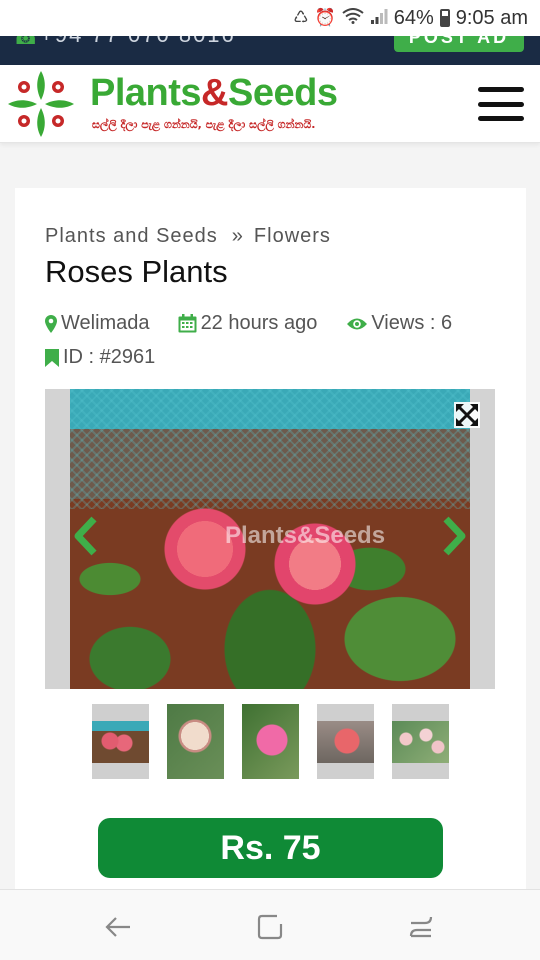 The image size is (540, 960). Describe the element at coordinates (138, 42) in the screenshot. I see `contact-phone: +94 77 070 8016` at that location.